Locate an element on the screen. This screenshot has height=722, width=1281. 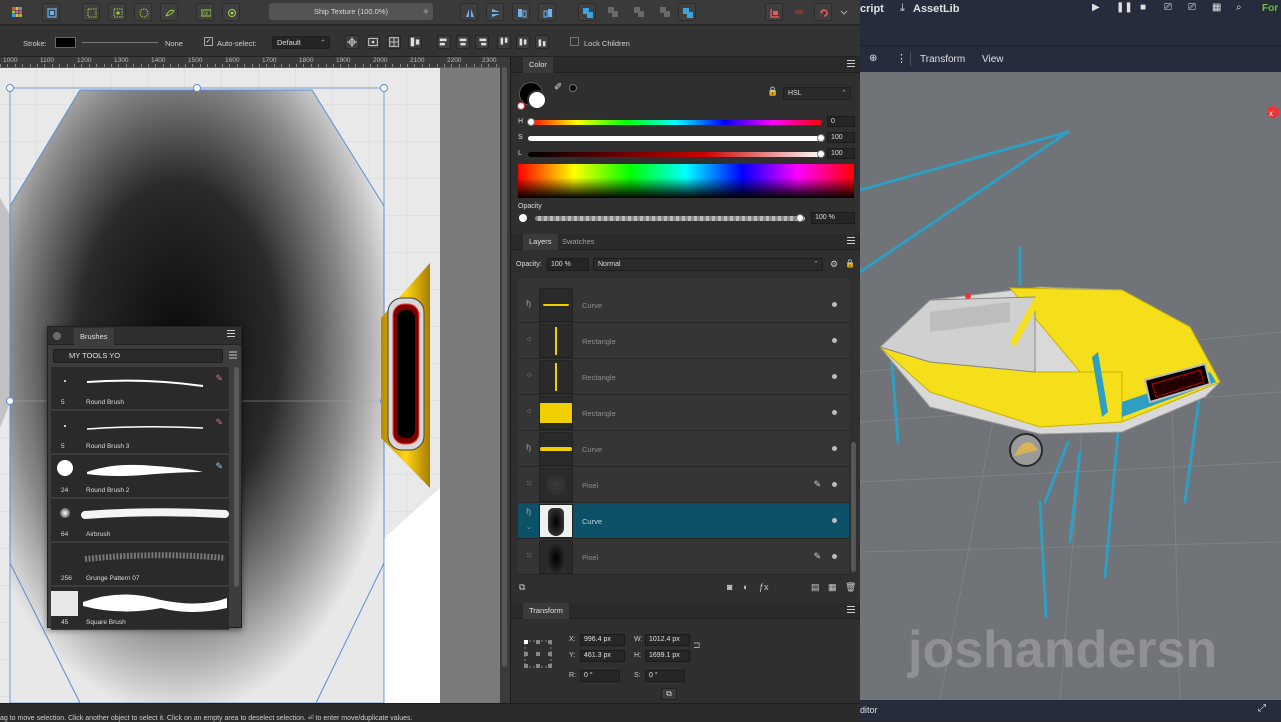
align-middle-icon is located at coordinates (523, 42).